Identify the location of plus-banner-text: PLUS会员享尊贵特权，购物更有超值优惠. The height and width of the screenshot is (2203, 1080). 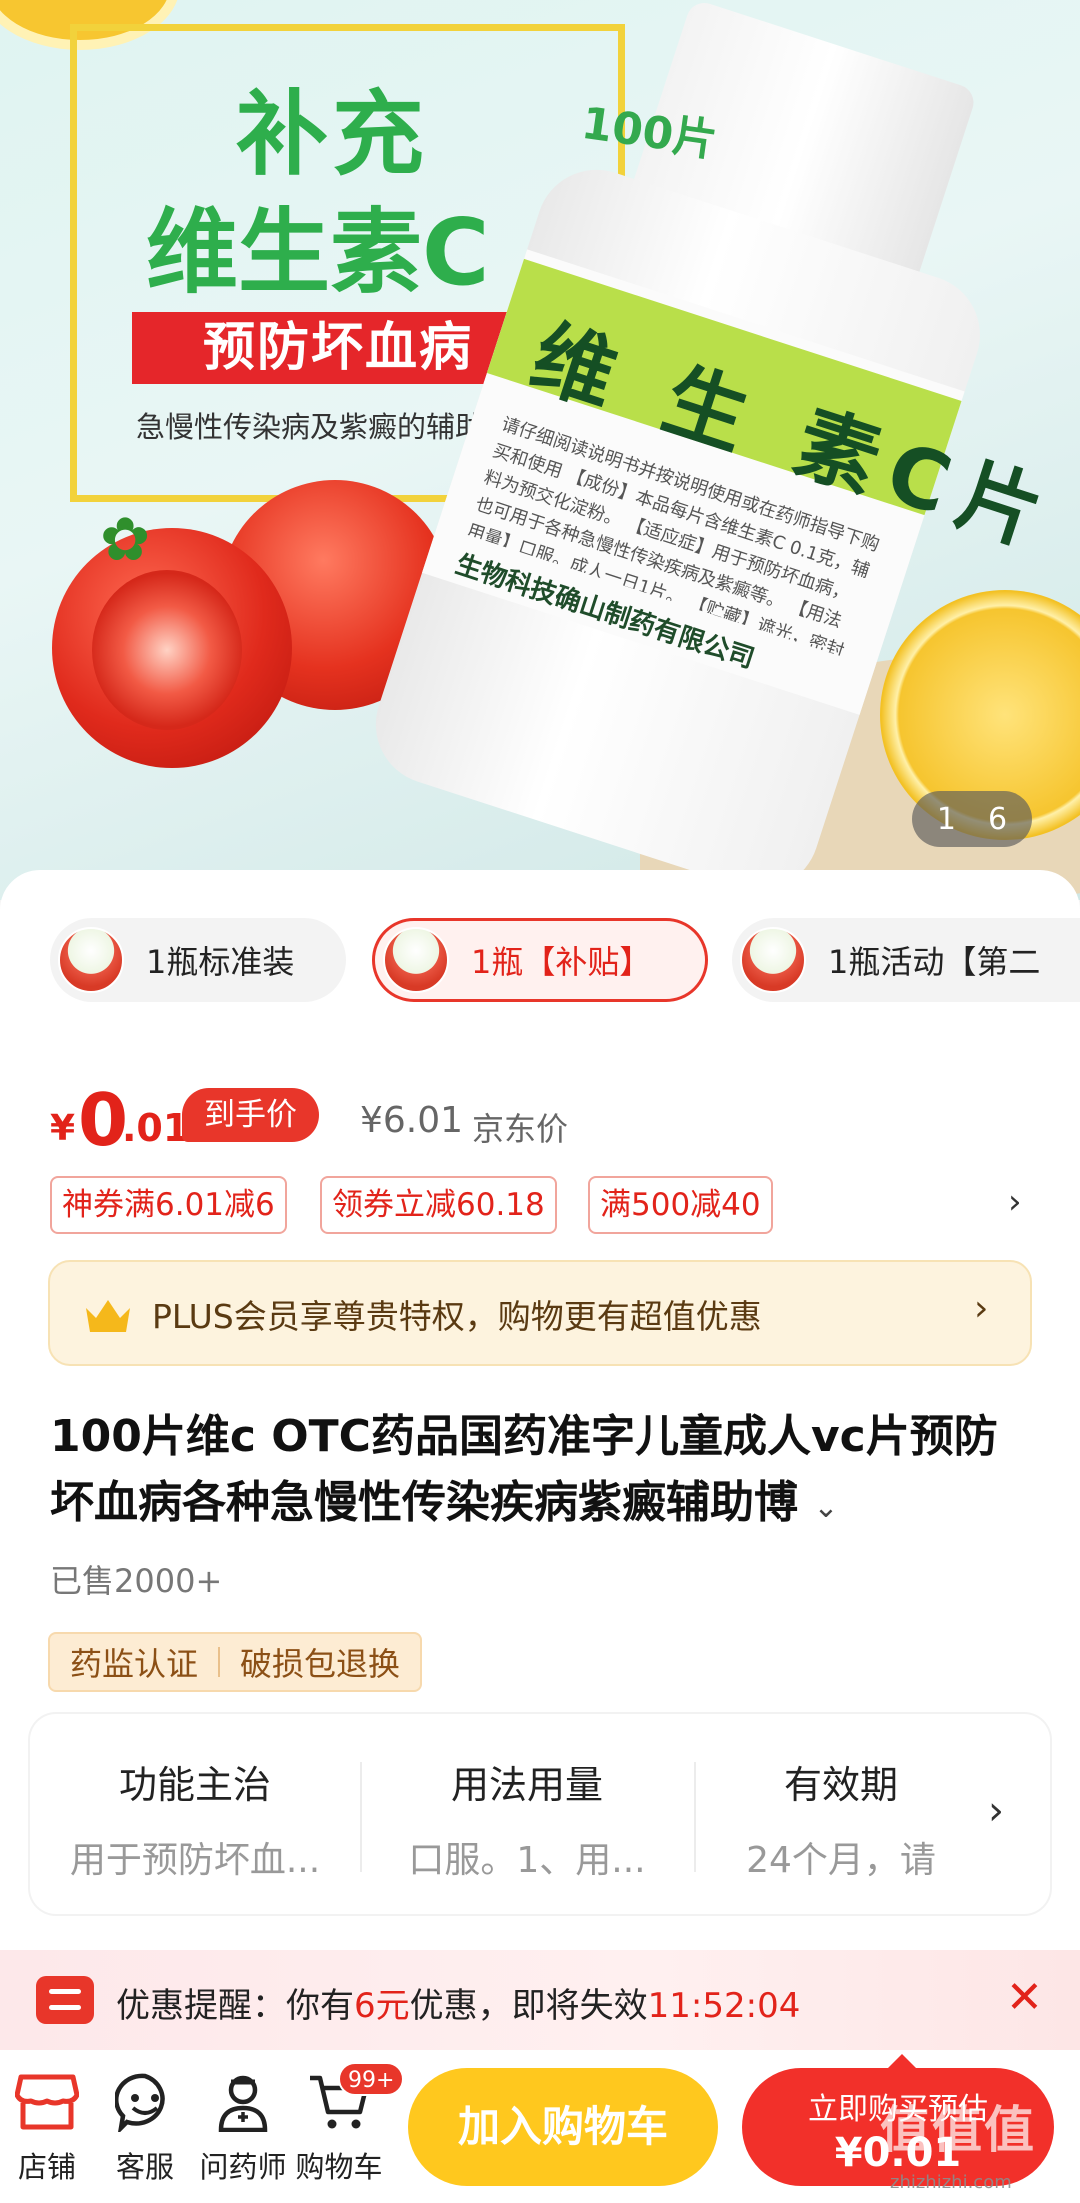
(457, 1316).